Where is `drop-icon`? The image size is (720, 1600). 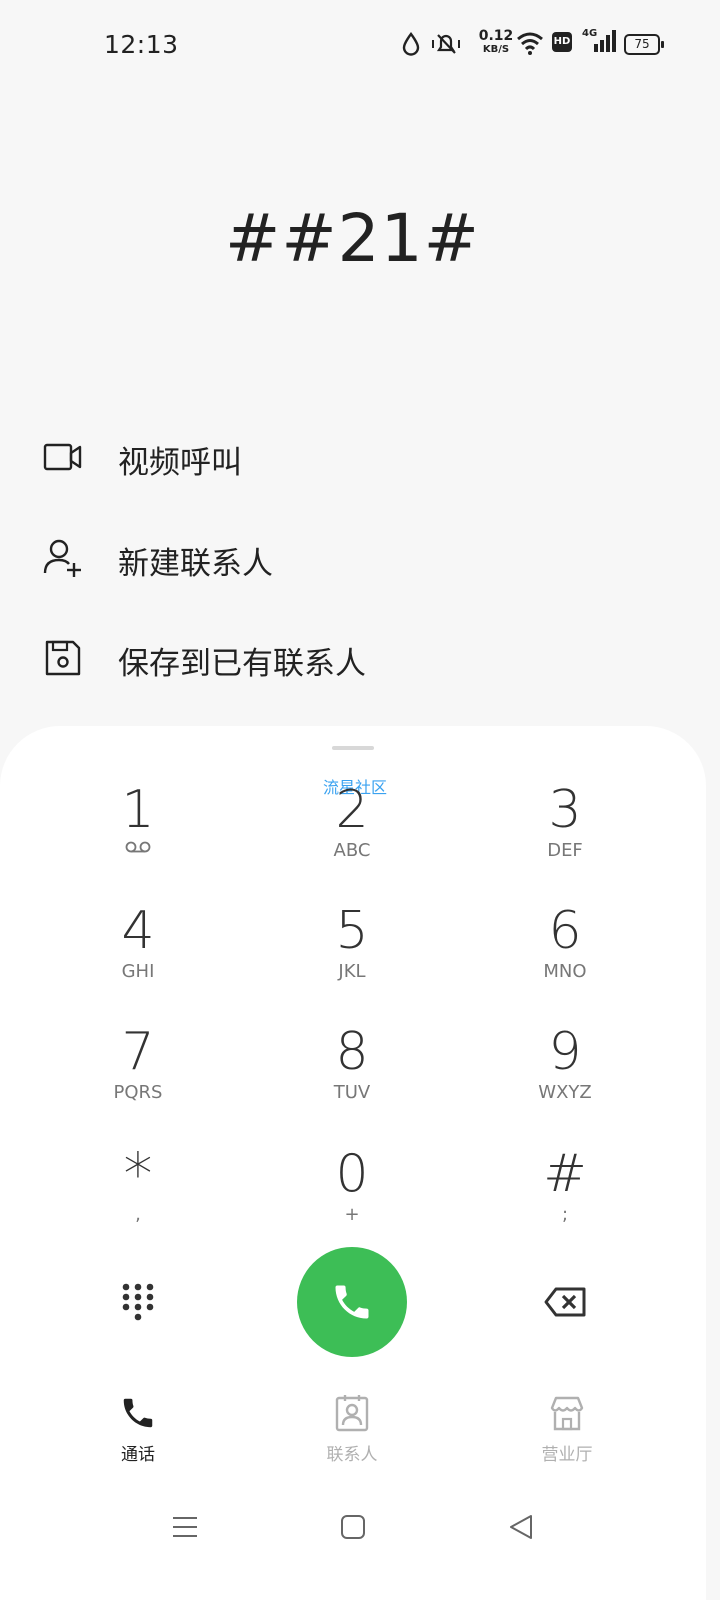 drop-icon is located at coordinates (411, 44).